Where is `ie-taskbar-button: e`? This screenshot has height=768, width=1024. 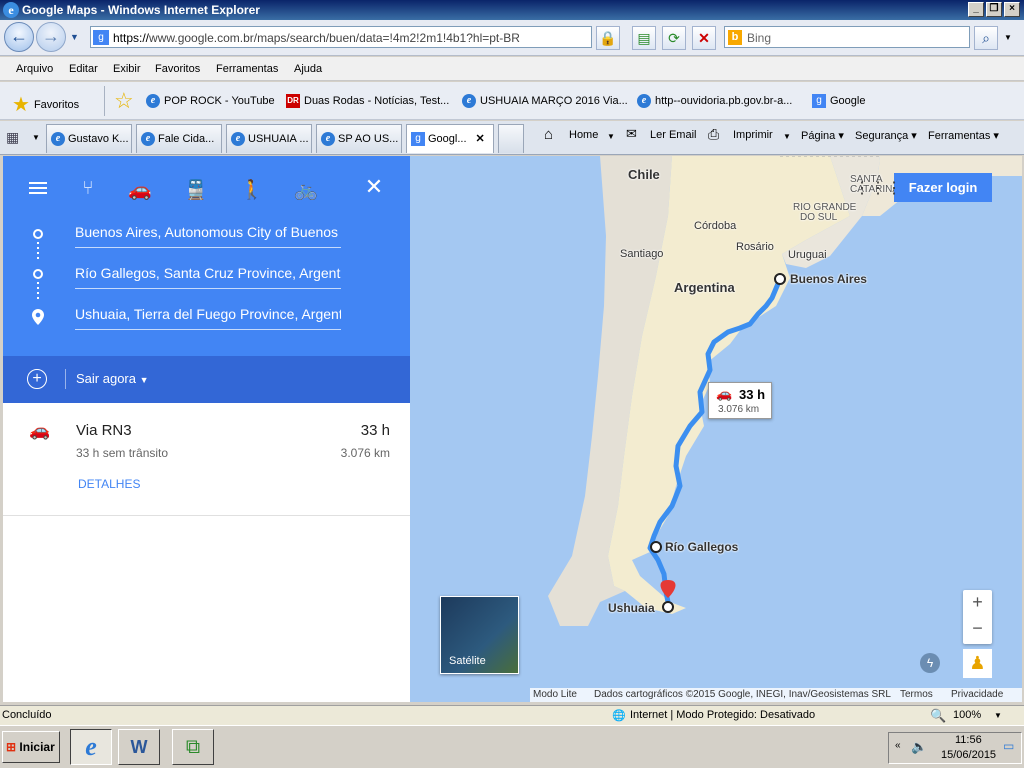
ie-taskbar-button: e is located at coordinates (91, 747).